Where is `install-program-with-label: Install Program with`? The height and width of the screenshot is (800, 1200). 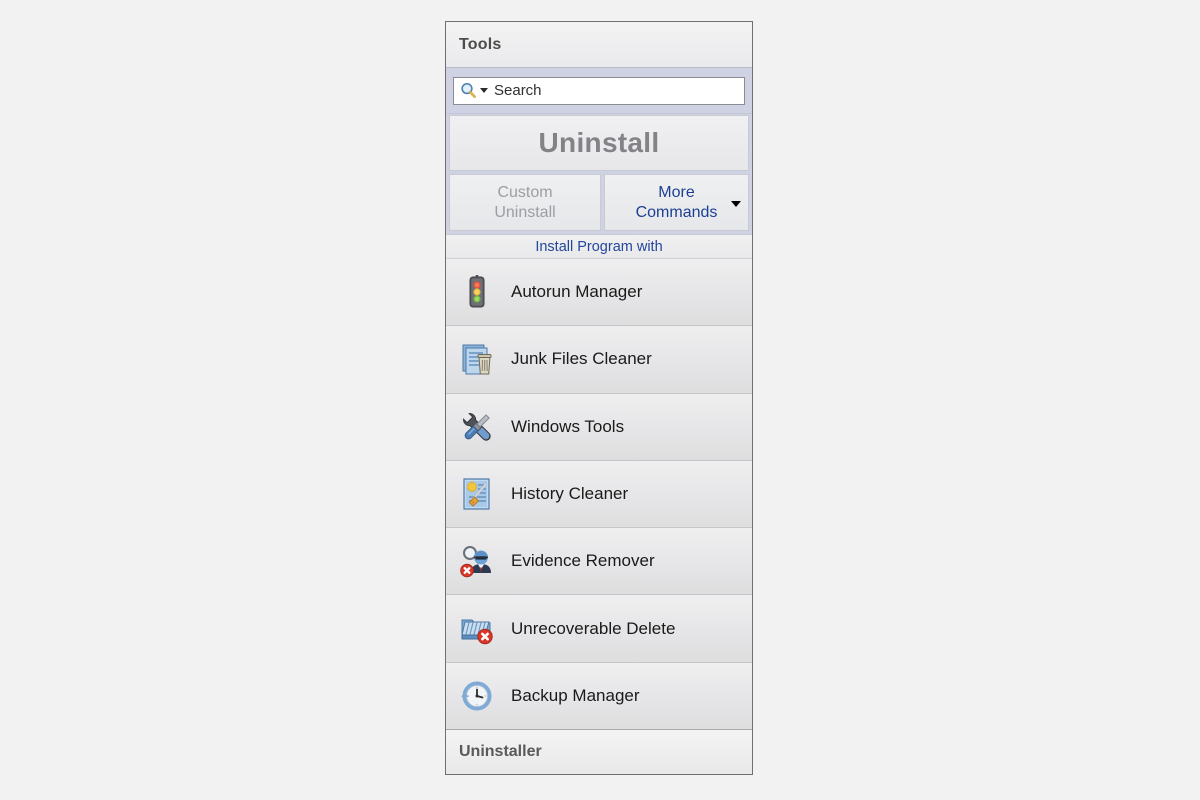
install-program-with-label: Install Program with is located at coordinates (599, 246).